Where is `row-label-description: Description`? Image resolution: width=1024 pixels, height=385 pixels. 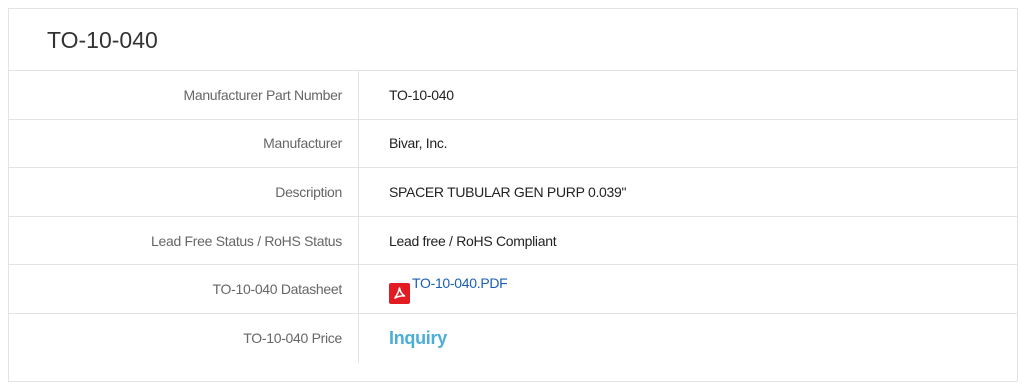
row-label-description: Description is located at coordinates (184, 192).